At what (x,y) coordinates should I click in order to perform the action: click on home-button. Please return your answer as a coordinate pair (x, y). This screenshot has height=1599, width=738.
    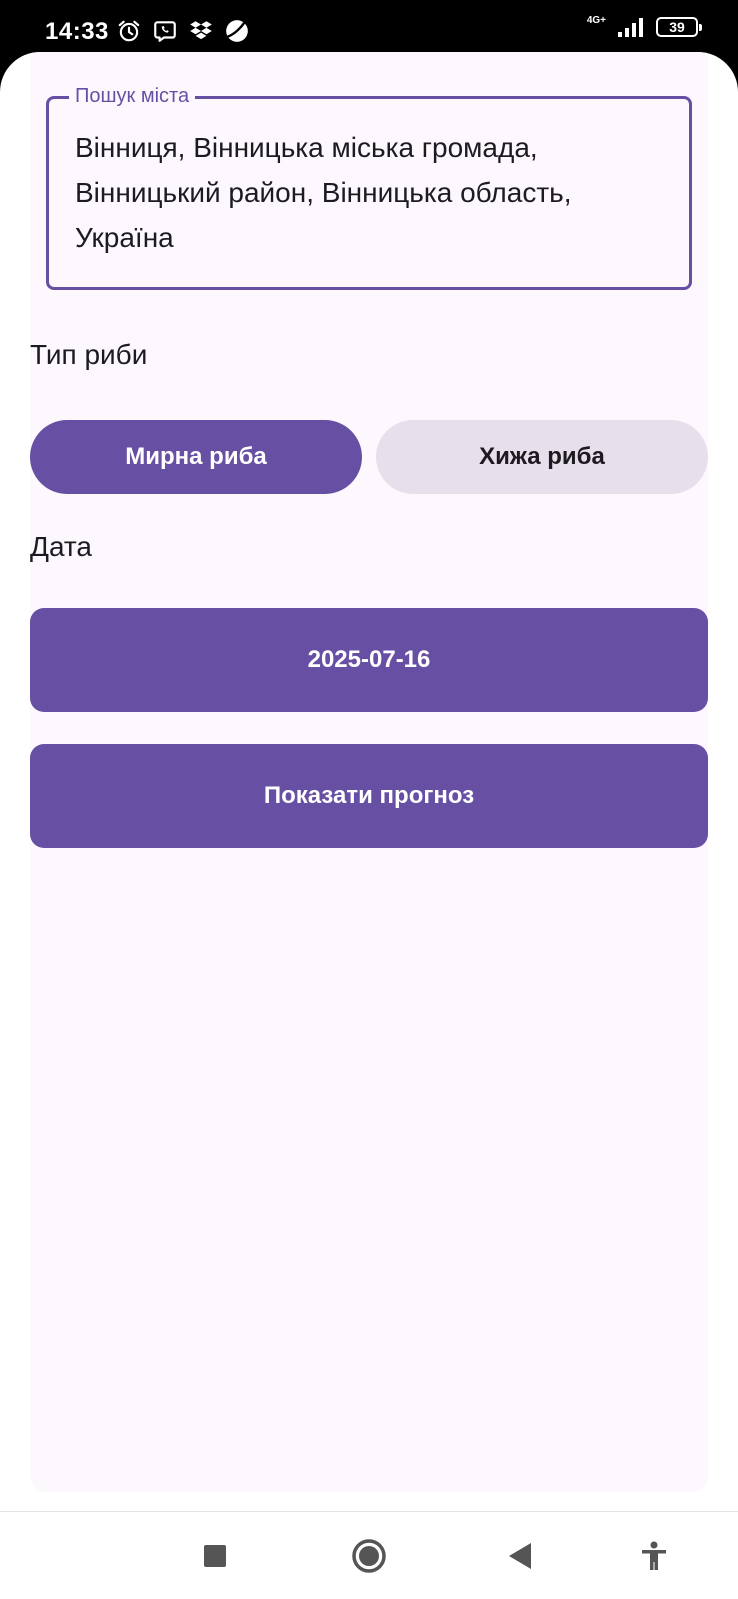
    Looking at the image, I should click on (369, 1556).